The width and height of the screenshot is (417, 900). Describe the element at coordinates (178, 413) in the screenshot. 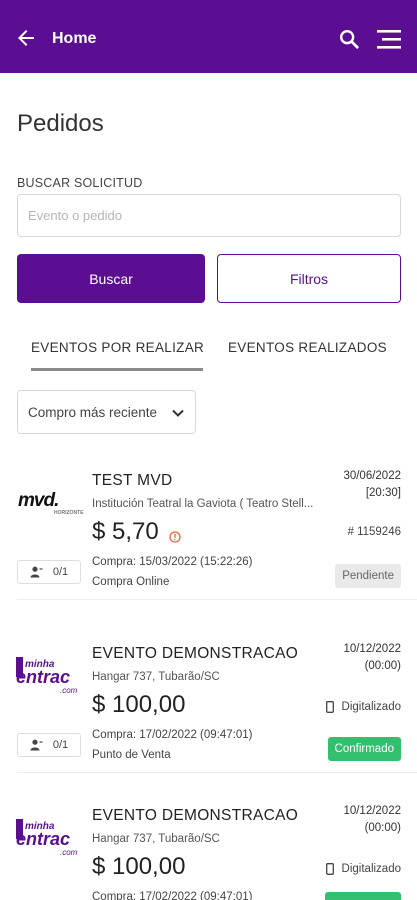

I see `chevron-down-icon` at that location.